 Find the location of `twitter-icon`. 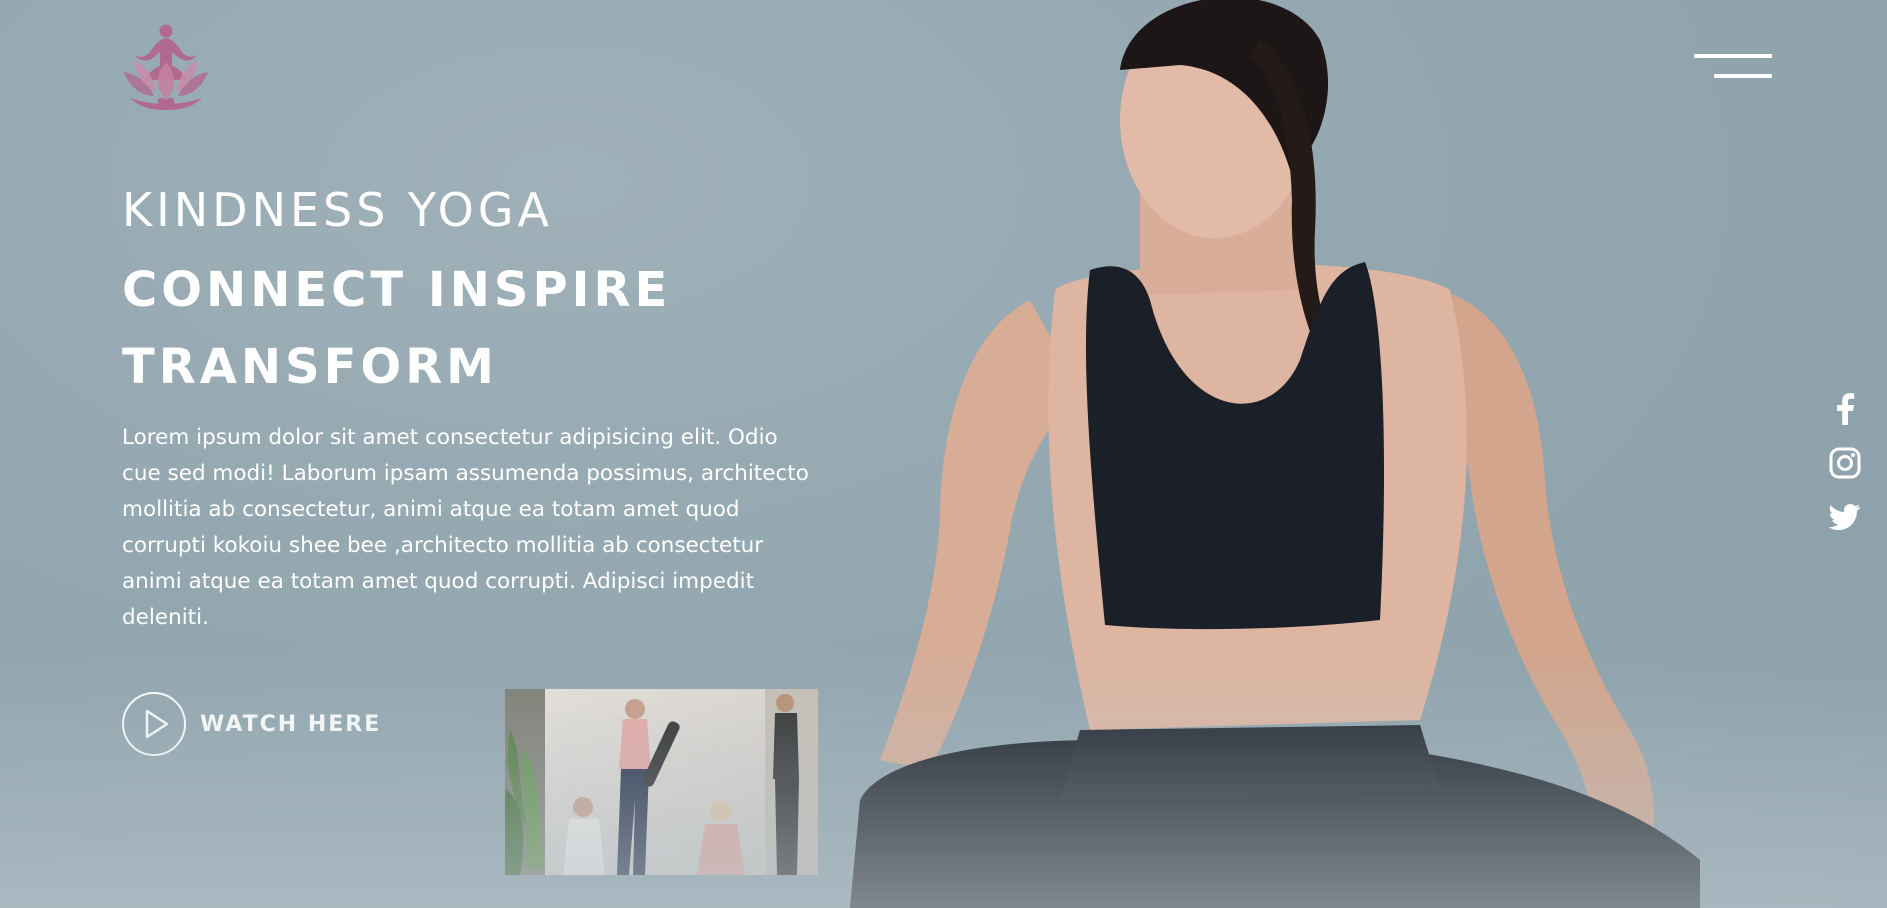

twitter-icon is located at coordinates (1845, 517).